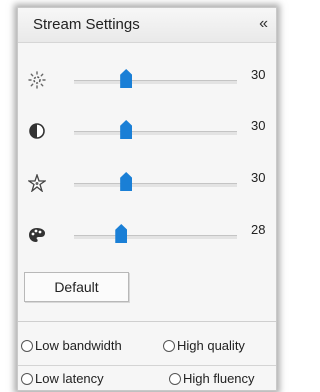 This screenshot has width=320, height=392. Describe the element at coordinates (219, 378) in the screenshot. I see `high-fluency-label: High fluency` at that location.